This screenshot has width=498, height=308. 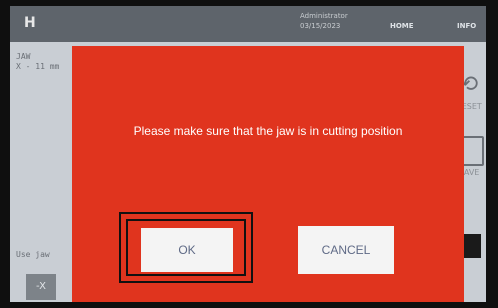 I want to click on home-button: HOME, so click(x=402, y=26).